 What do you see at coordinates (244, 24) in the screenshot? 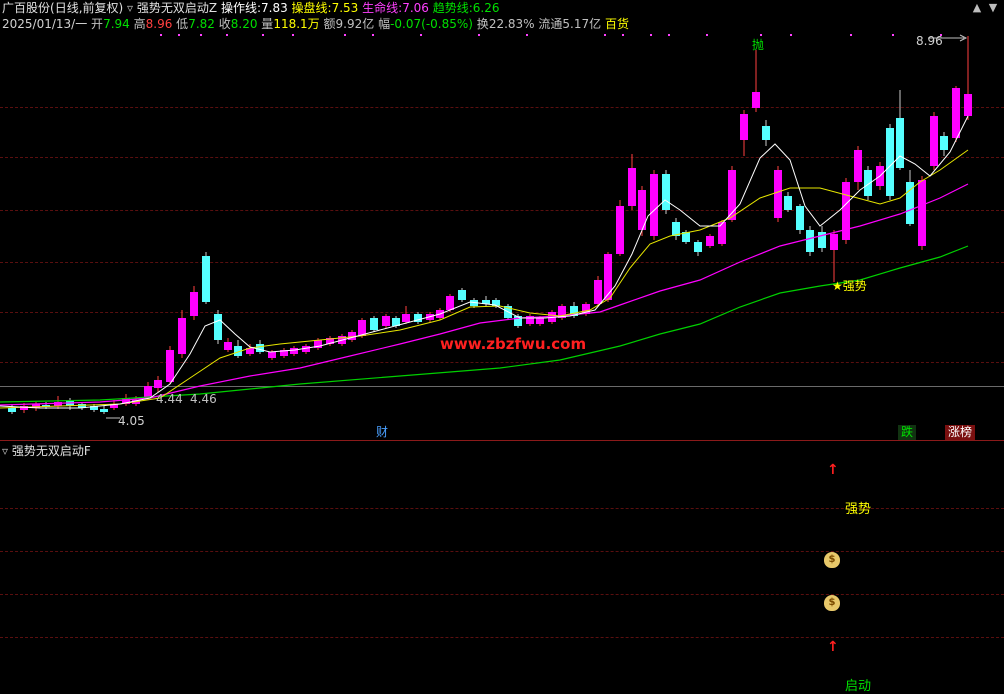
I see `close-value: 8.20` at bounding box center [244, 24].